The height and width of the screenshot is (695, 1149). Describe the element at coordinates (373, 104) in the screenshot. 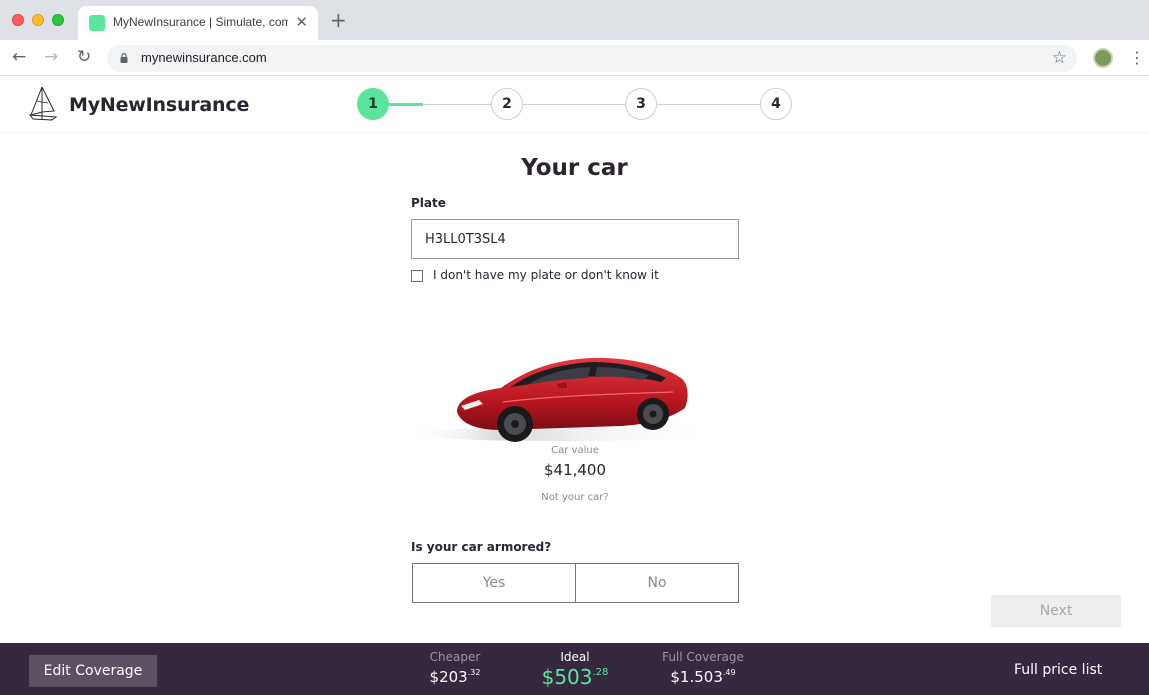

I see `step-1: 1` at that location.